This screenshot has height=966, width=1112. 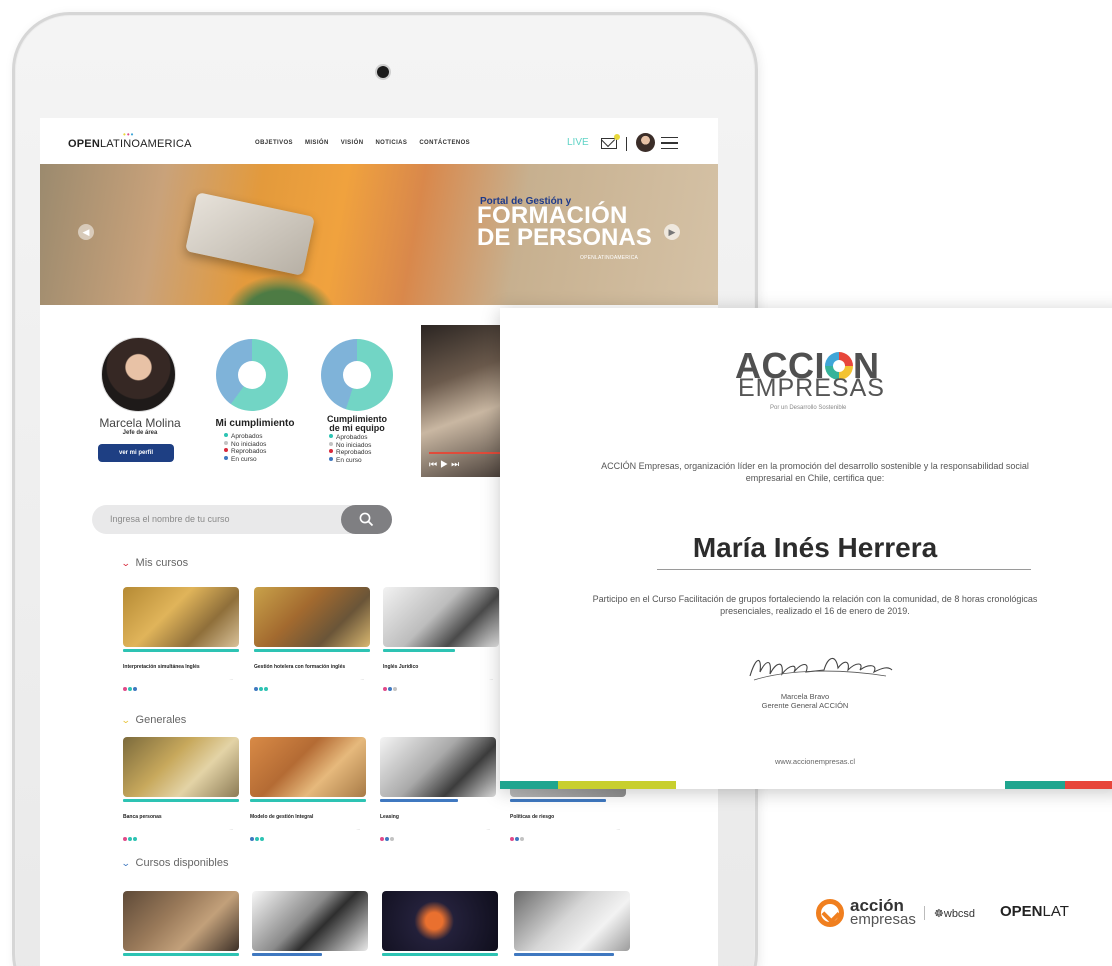 I want to click on carousel-prev-icon: ◀, so click(x=86, y=232).